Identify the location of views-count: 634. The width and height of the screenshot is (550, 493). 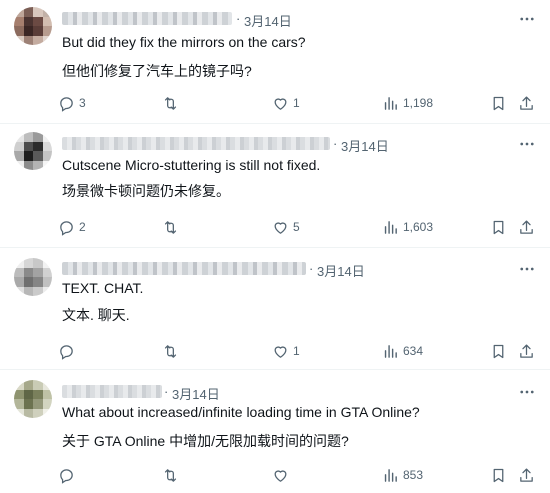
(413, 351).